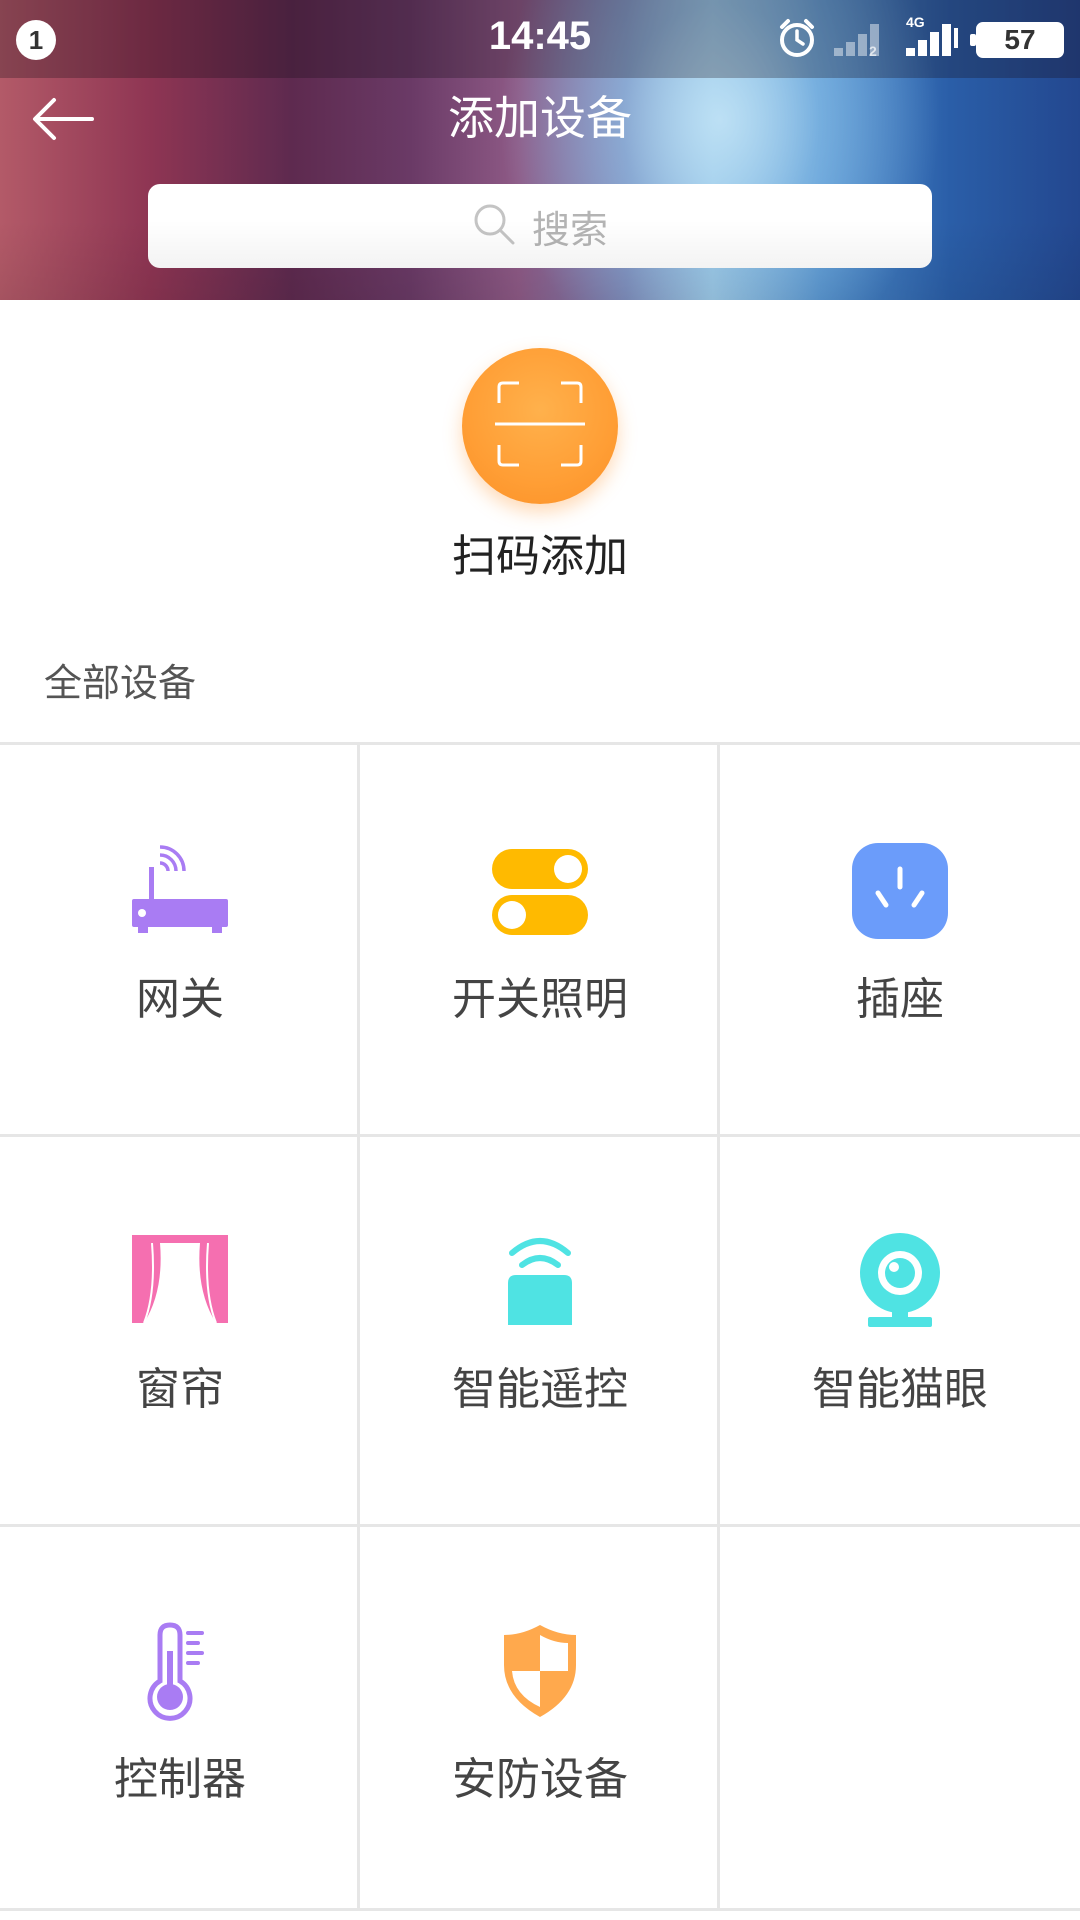  I want to click on device-socket: 插座, so click(900, 940).